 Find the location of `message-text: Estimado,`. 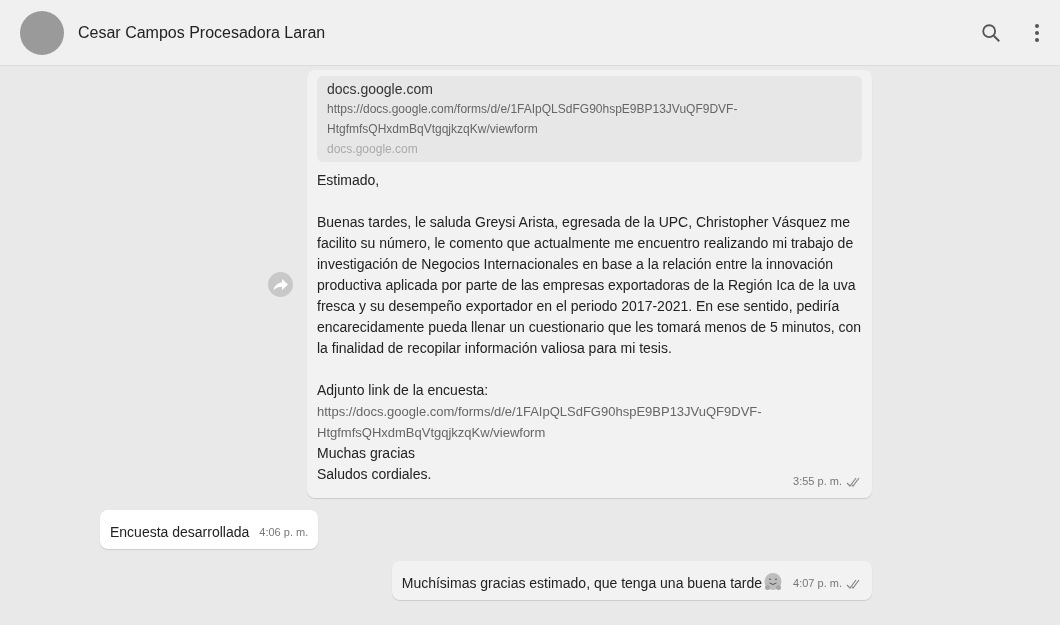

message-text: Estimado, is located at coordinates (348, 180).